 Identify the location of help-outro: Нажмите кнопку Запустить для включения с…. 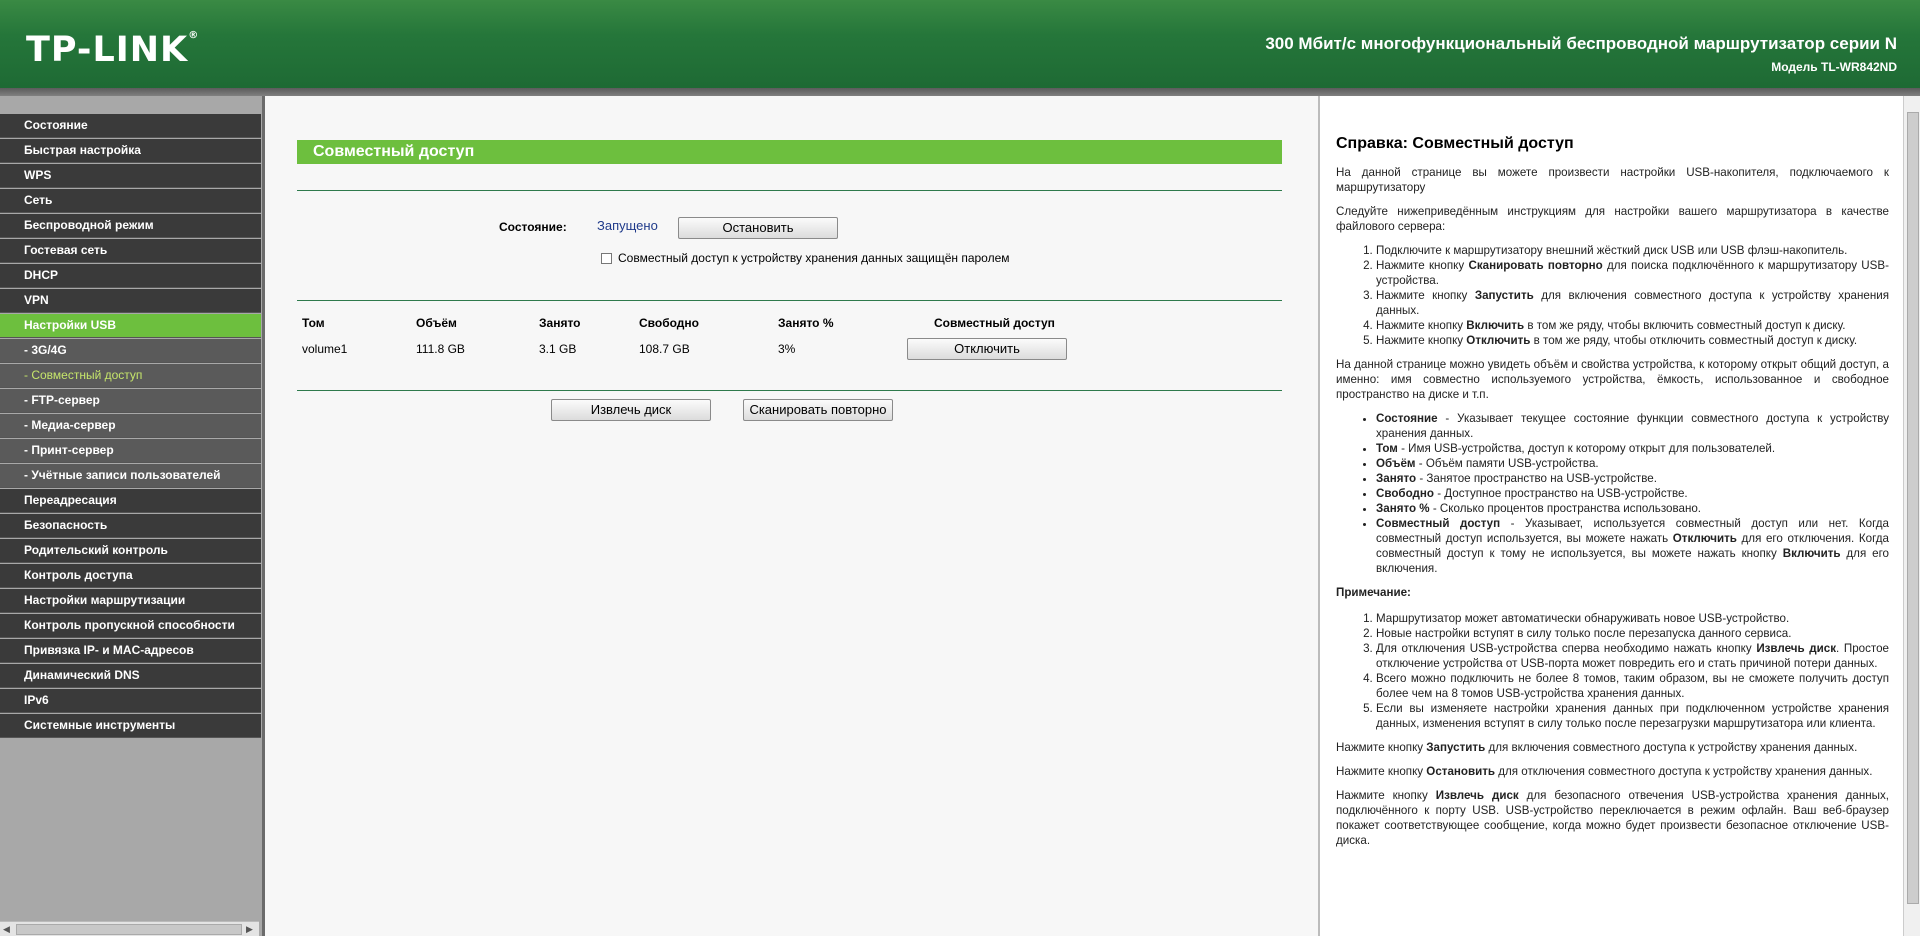
(1612, 794).